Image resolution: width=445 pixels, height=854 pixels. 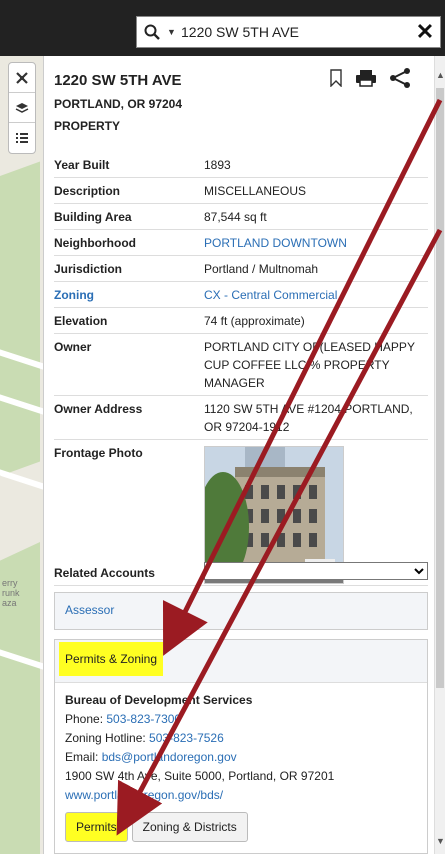 I want to click on bds-org: Bureau of Development Services, so click(x=159, y=700).